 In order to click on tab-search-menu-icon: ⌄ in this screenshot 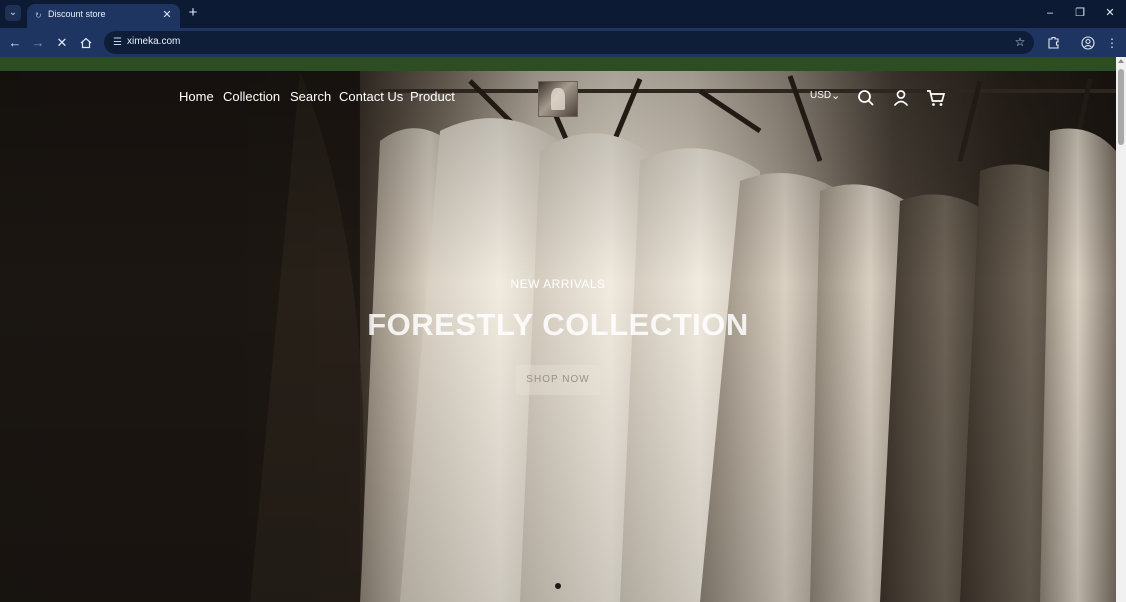, I will do `click(13, 13)`.